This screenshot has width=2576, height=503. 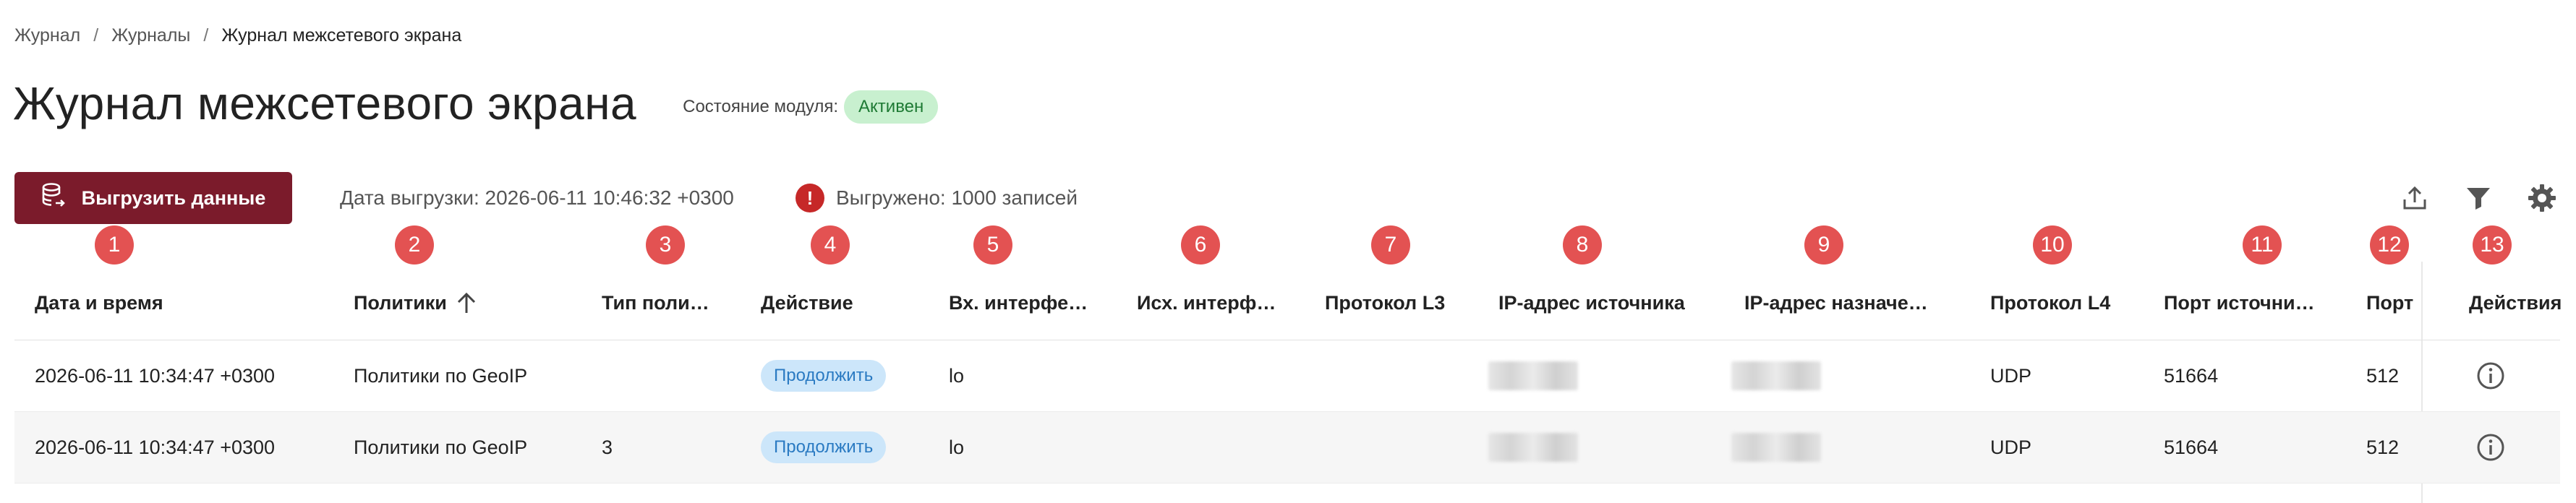 What do you see at coordinates (810, 198) in the screenshot?
I see `warning-icon: !` at bounding box center [810, 198].